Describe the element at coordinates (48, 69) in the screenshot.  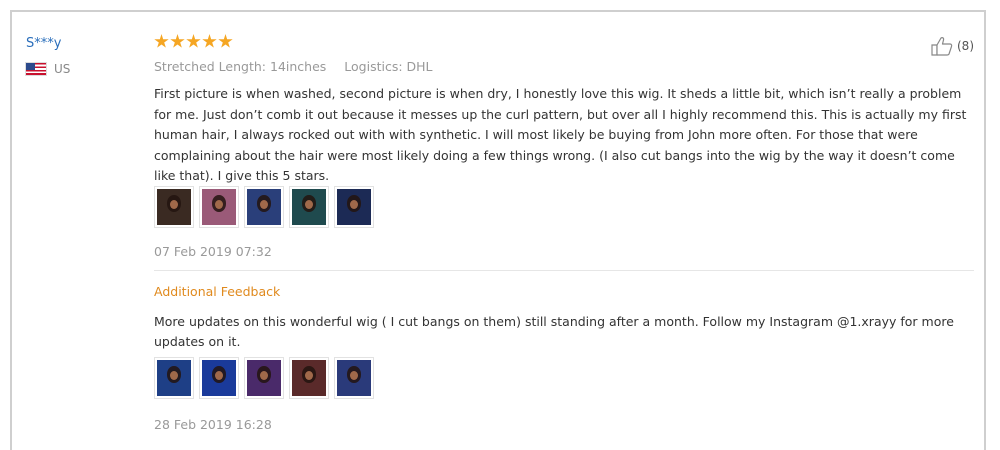
I see `reviewer-country: US` at that location.